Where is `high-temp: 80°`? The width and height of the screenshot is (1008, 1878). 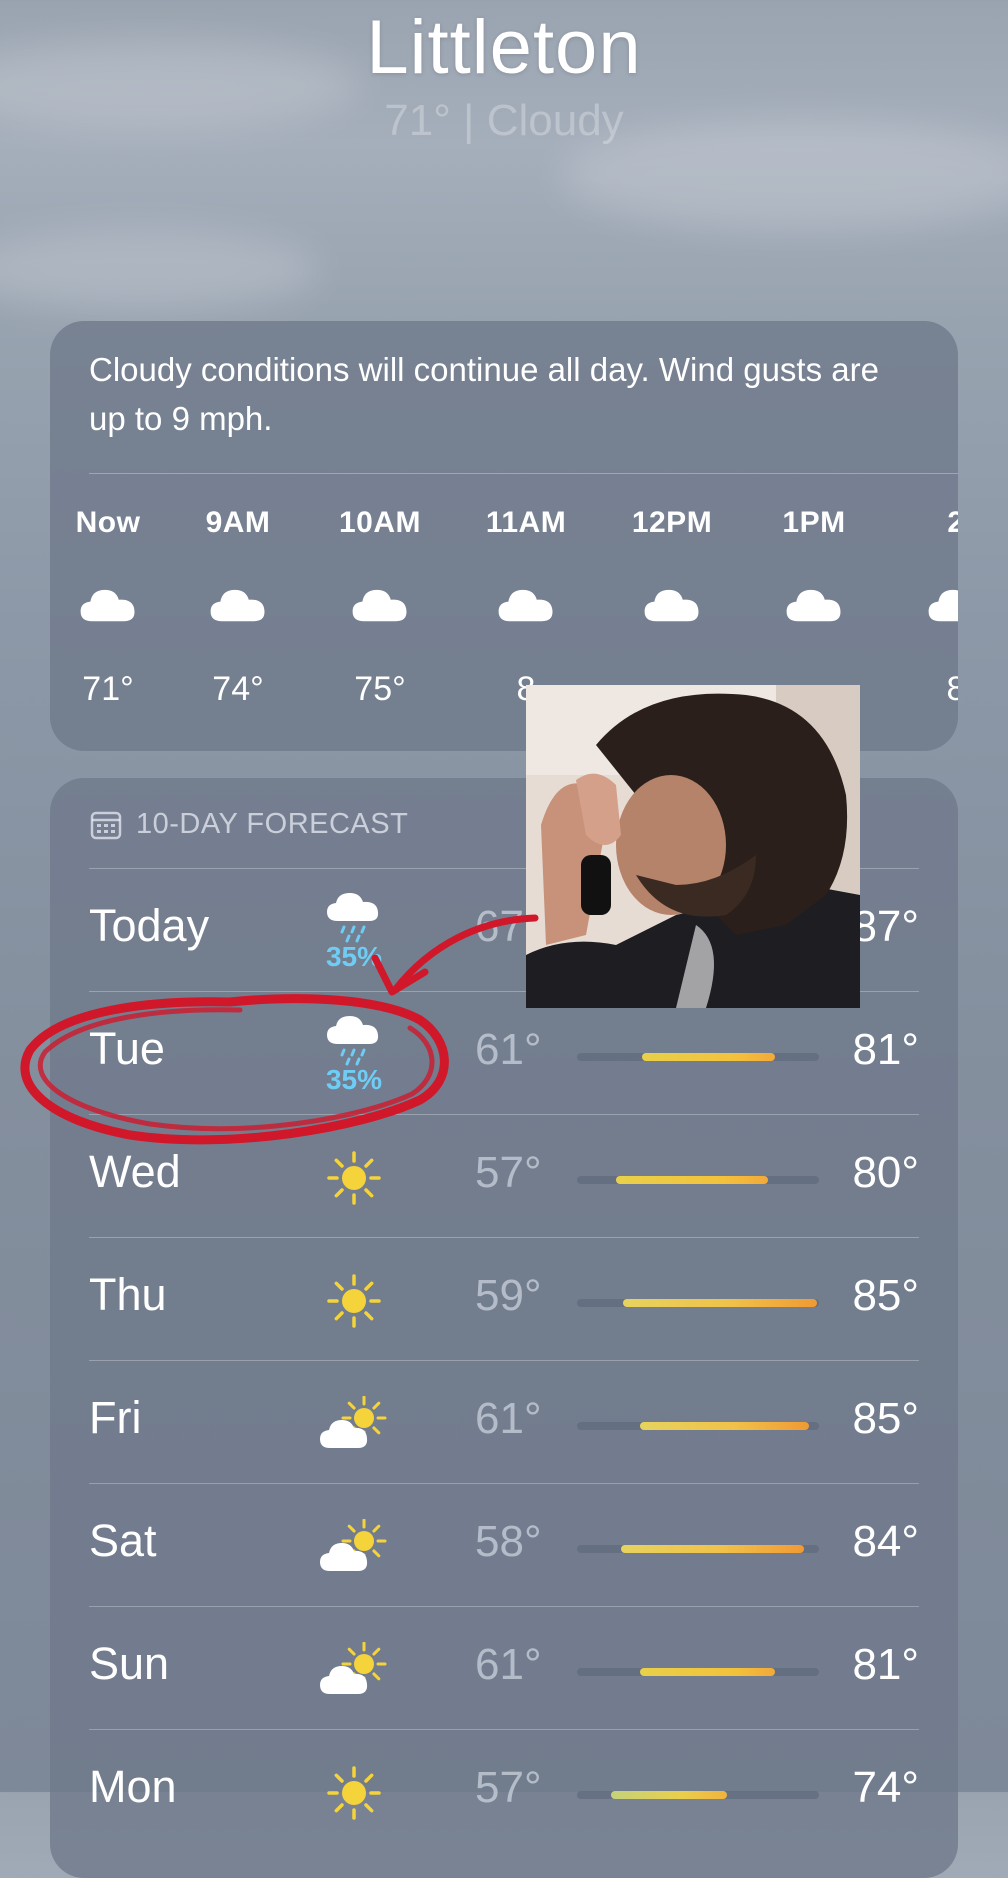
high-temp: 80° is located at coordinates (885, 1172).